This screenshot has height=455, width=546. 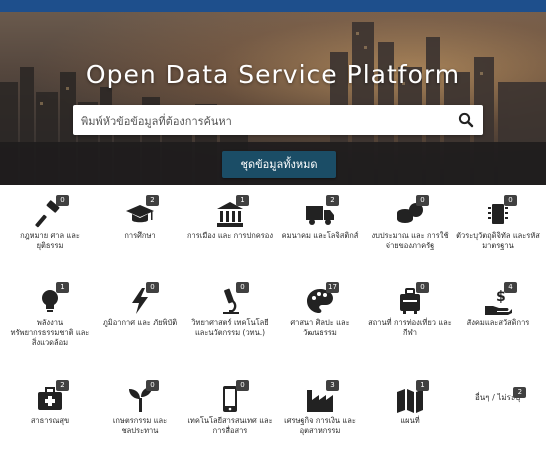 What do you see at coordinates (140, 402) in the screenshot?
I see `seedling-icon` at bounding box center [140, 402].